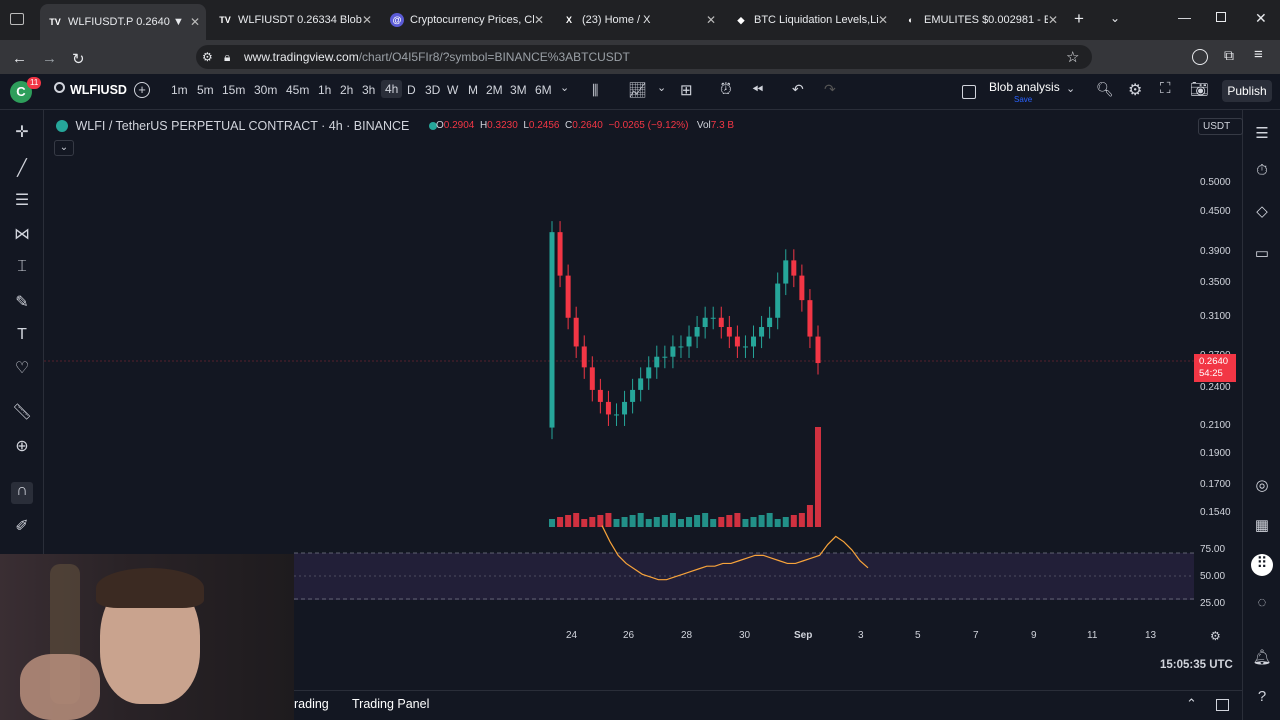 Image resolution: width=1280 pixels, height=720 pixels. Describe the element at coordinates (473, 90) in the screenshot. I see `tf-m: M` at that location.